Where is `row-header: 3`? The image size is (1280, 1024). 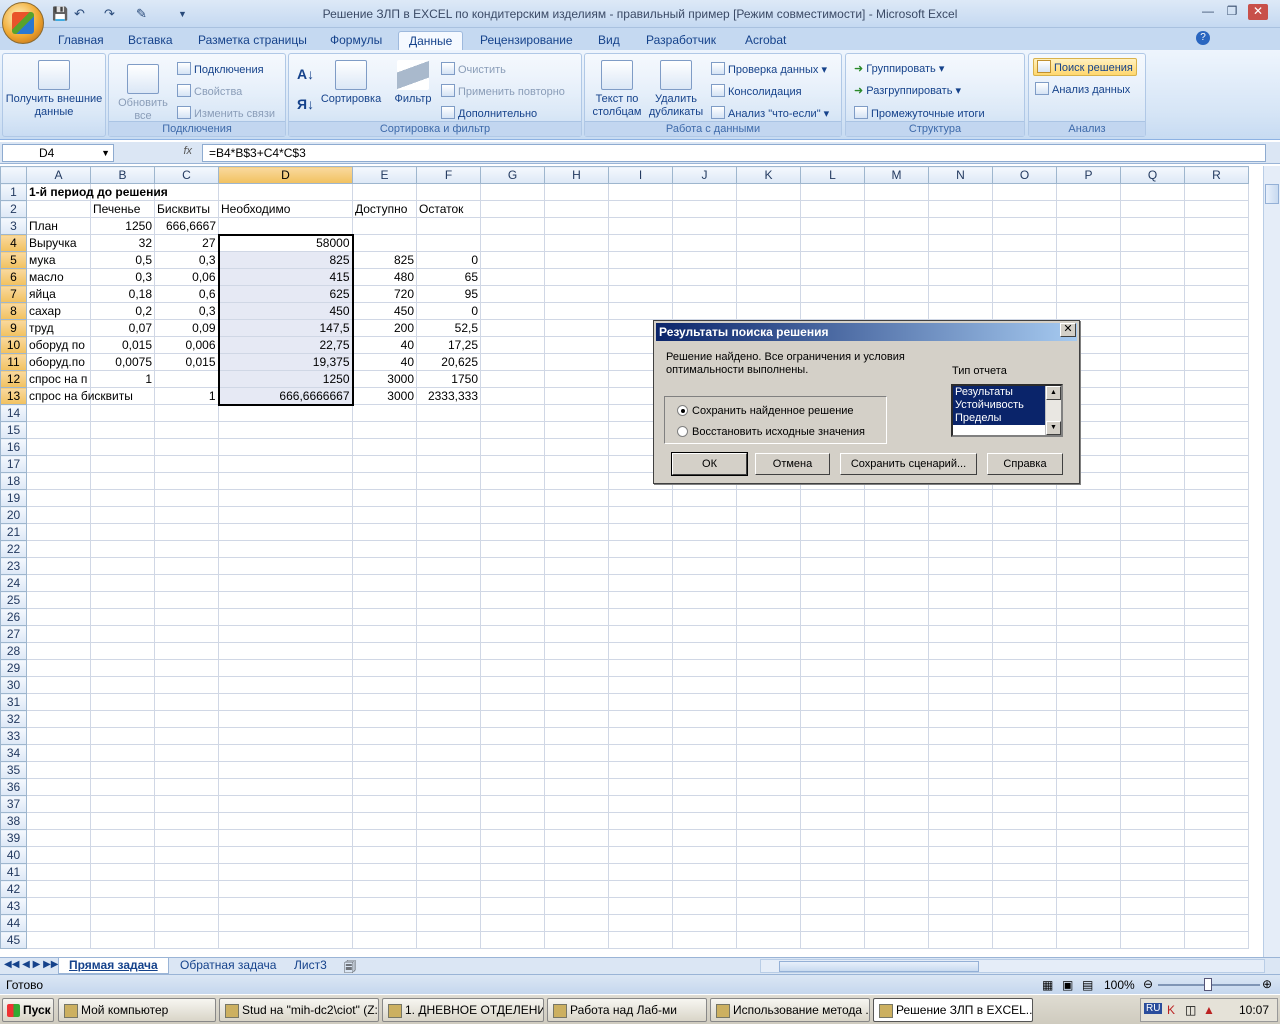 row-header: 3 is located at coordinates (13, 226).